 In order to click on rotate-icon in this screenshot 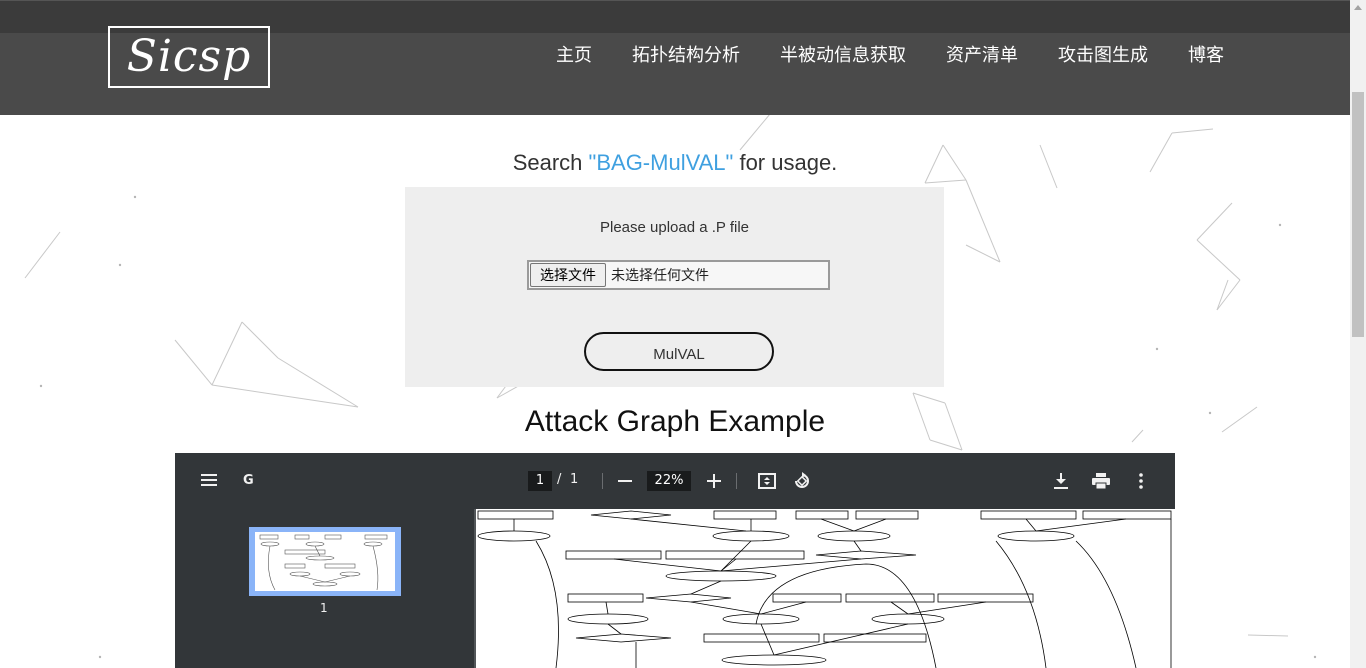, I will do `click(802, 481)`.